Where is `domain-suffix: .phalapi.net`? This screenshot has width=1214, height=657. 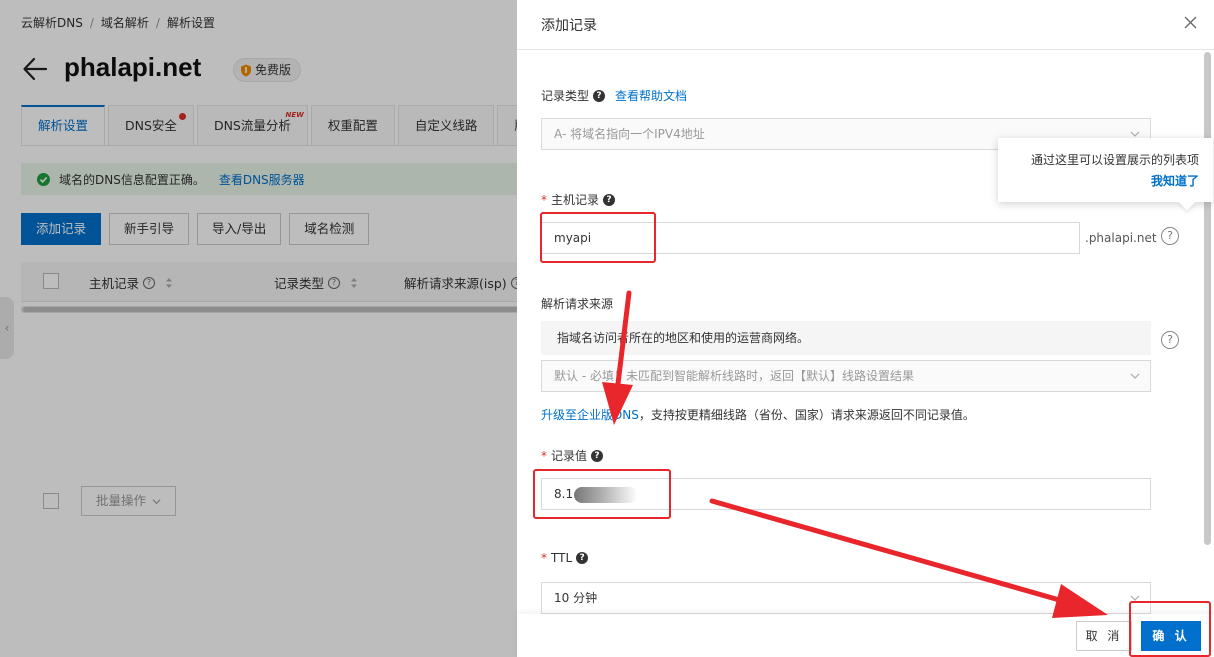 domain-suffix: .phalapi.net is located at coordinates (1121, 238).